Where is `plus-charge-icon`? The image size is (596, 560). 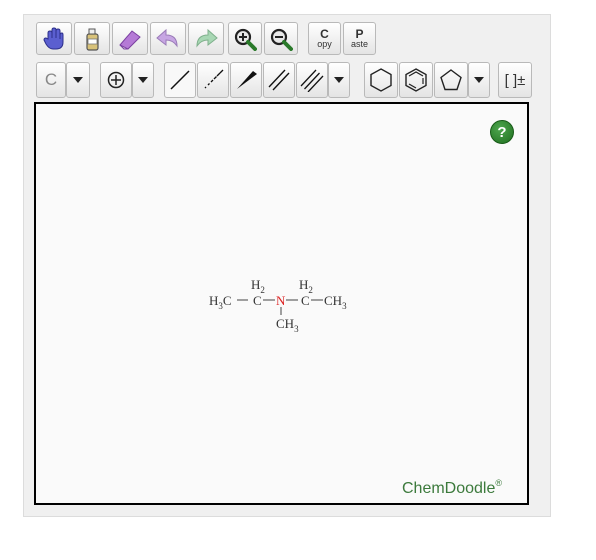
plus-charge-icon is located at coordinates (116, 80).